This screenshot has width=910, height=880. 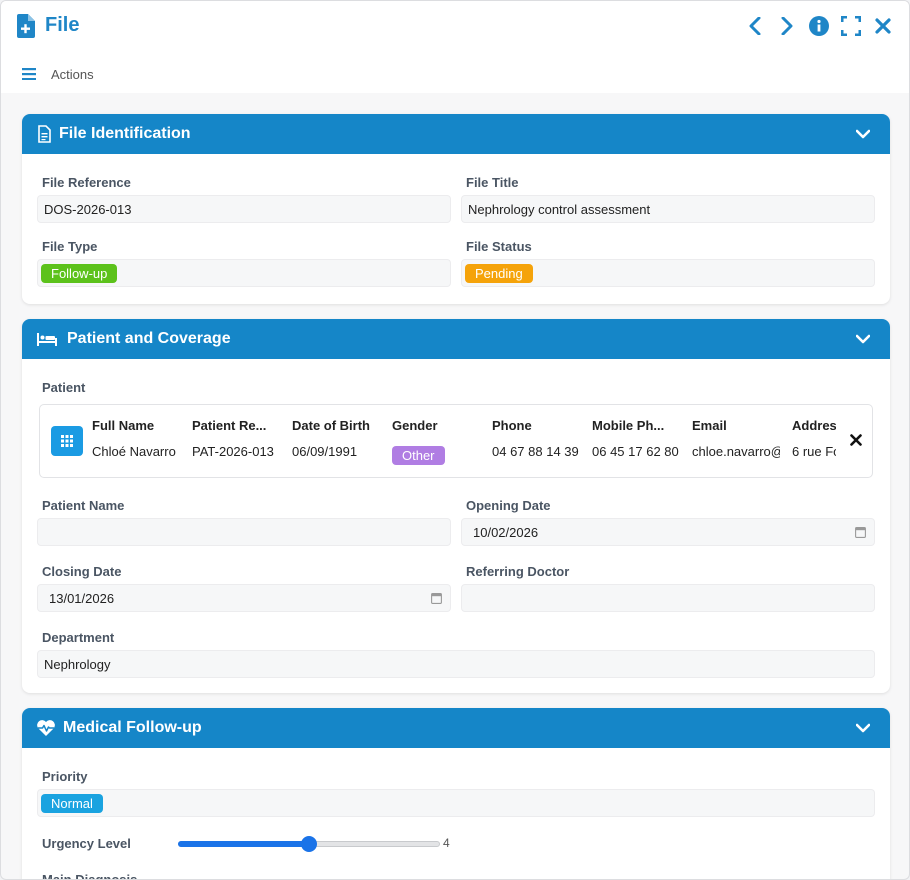 What do you see at coordinates (236, 442) in the screenshot?
I see `patient-col-reference: Patient Re... PAT-2026-013` at bounding box center [236, 442].